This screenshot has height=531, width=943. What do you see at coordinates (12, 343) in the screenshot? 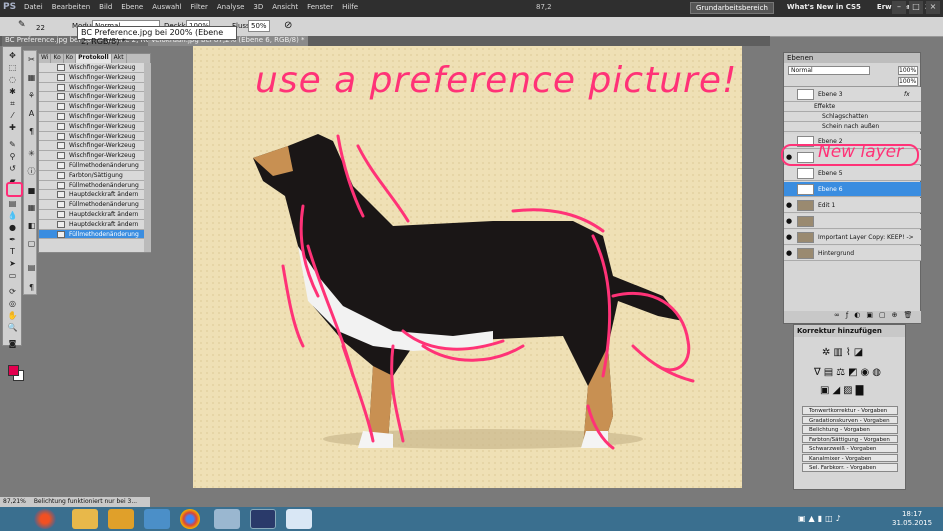
I see `quick-mask-icon: ◙` at bounding box center [12, 343].